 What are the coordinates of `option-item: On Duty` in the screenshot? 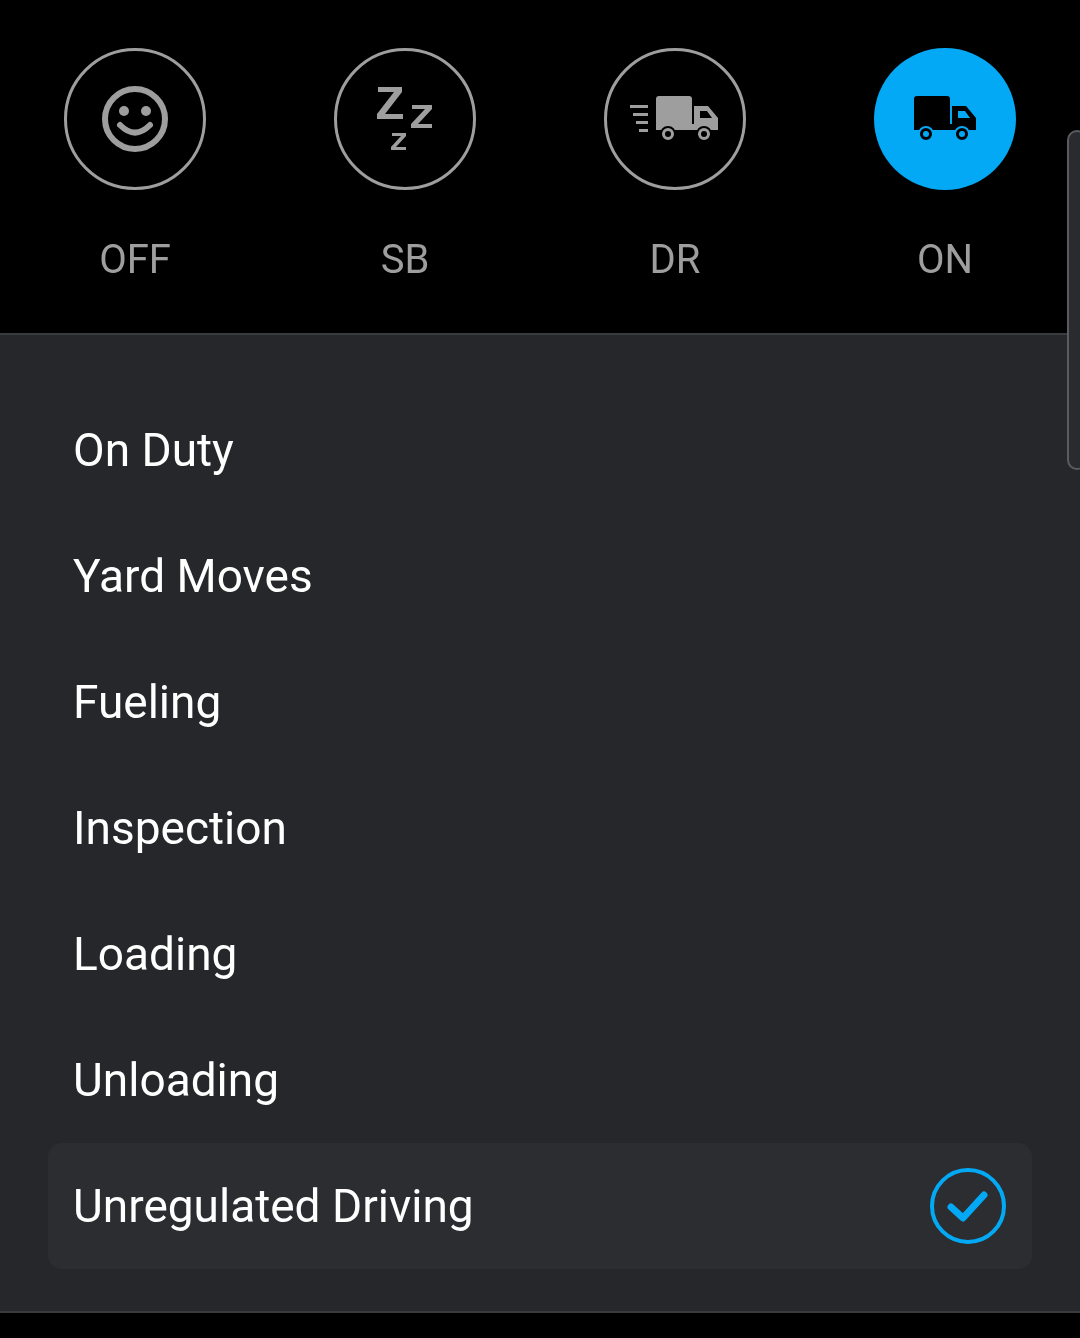 It's located at (540, 450).